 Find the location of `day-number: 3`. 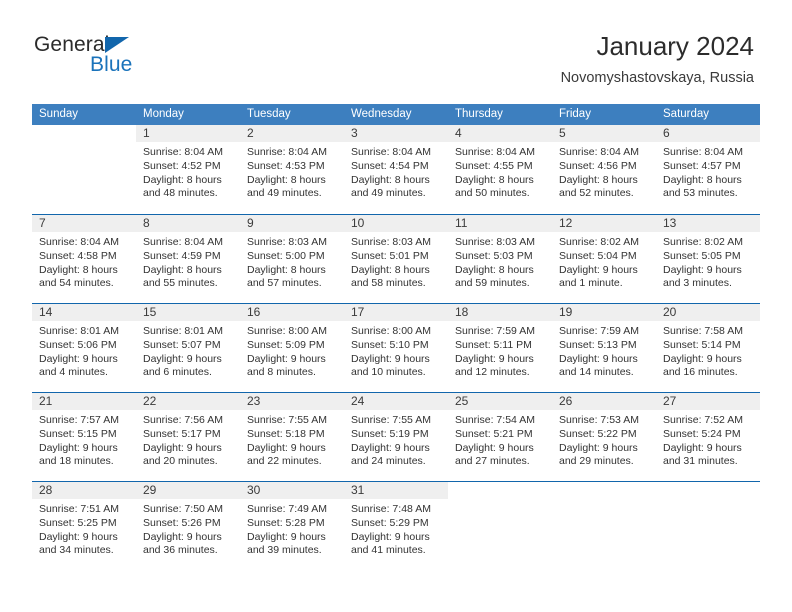

day-number: 3 is located at coordinates (354, 133).